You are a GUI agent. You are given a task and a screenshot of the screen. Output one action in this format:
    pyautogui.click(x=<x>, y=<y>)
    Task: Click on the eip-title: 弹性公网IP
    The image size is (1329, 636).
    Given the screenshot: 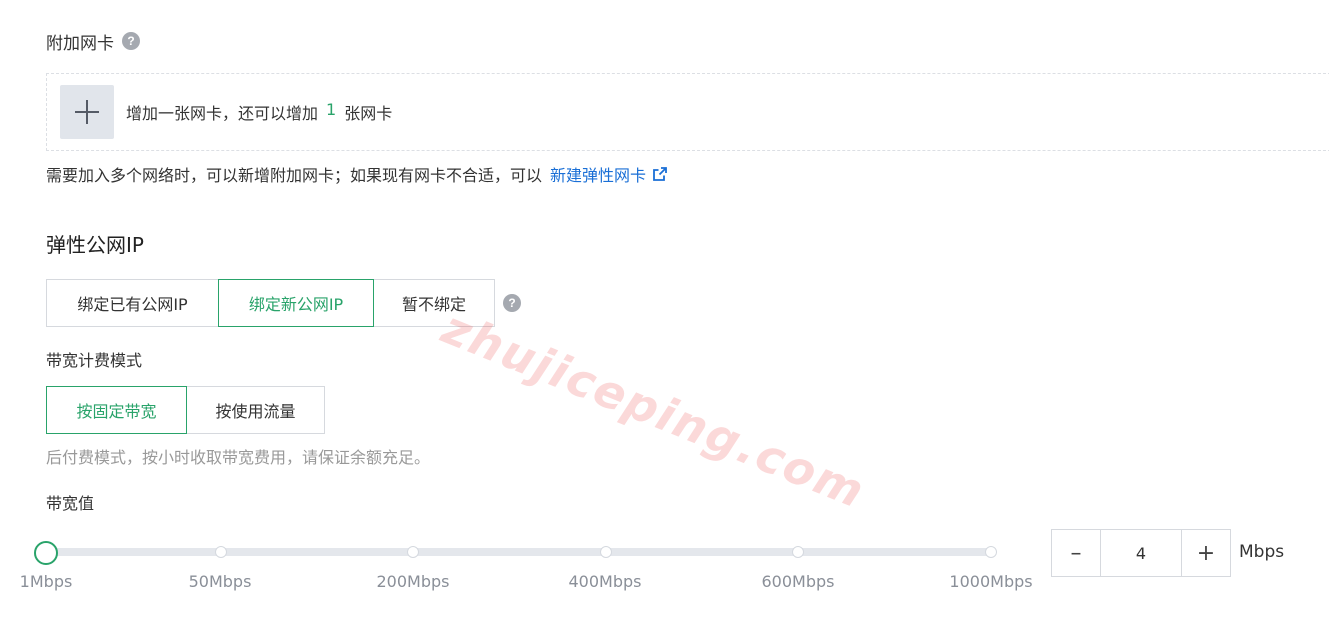 What is the action you would take?
    pyautogui.click(x=95, y=245)
    